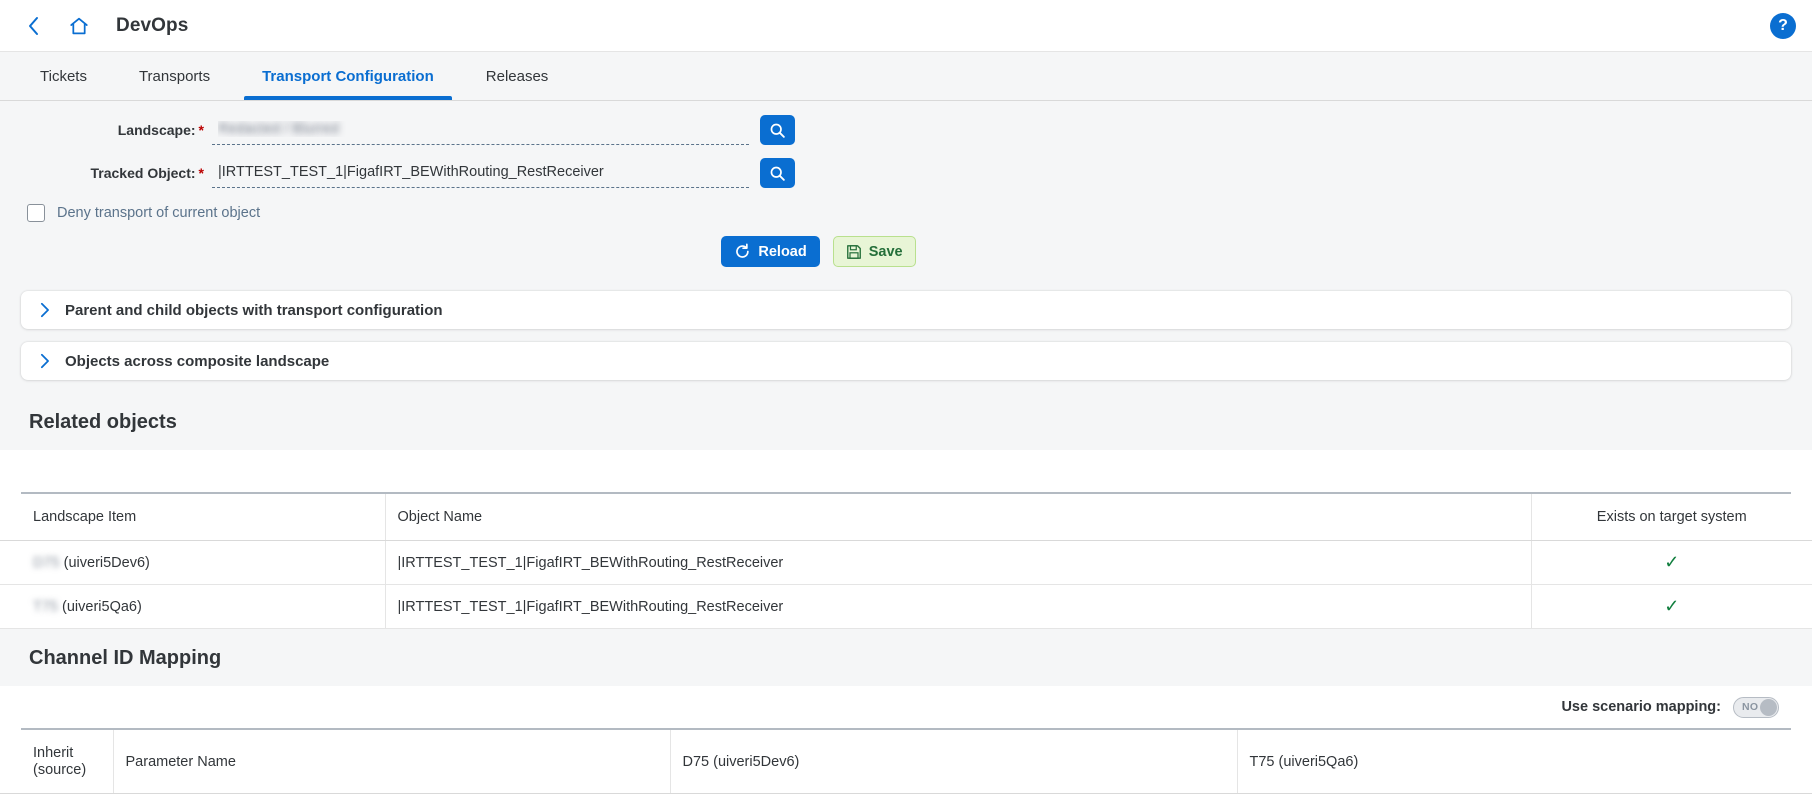 Image resolution: width=1812 pixels, height=794 pixels. Describe the element at coordinates (106, 130) in the screenshot. I see `landscape-label: Landscape: *` at that location.